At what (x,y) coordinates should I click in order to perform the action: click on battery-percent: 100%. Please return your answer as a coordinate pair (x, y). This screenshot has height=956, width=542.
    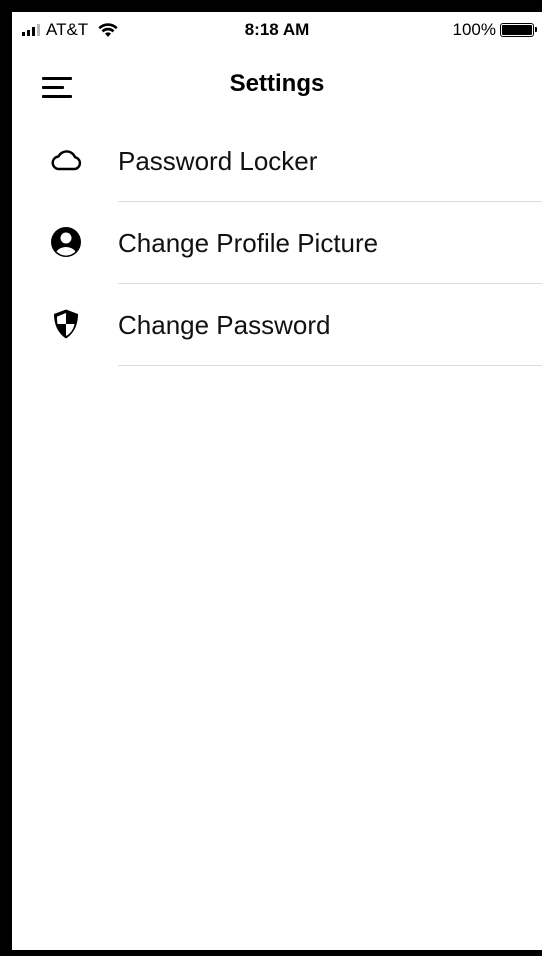
    Looking at the image, I should click on (474, 29).